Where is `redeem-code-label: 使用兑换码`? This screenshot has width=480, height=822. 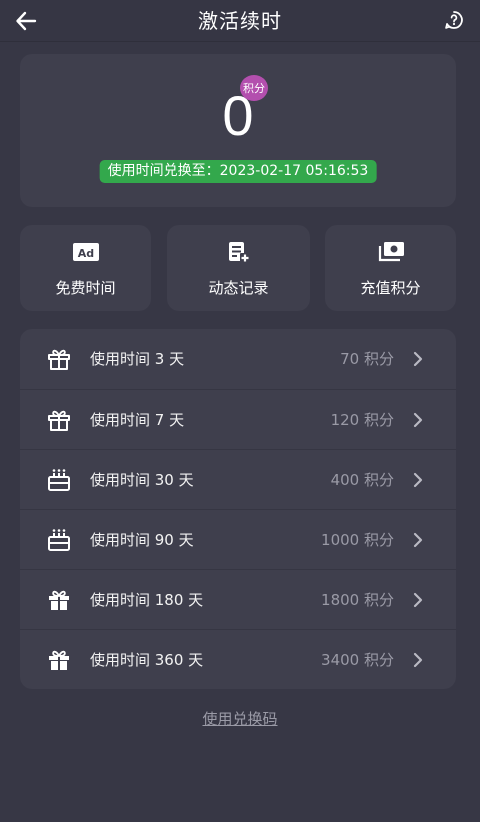
redeem-code-label: 使用兑换码 is located at coordinates (240, 719).